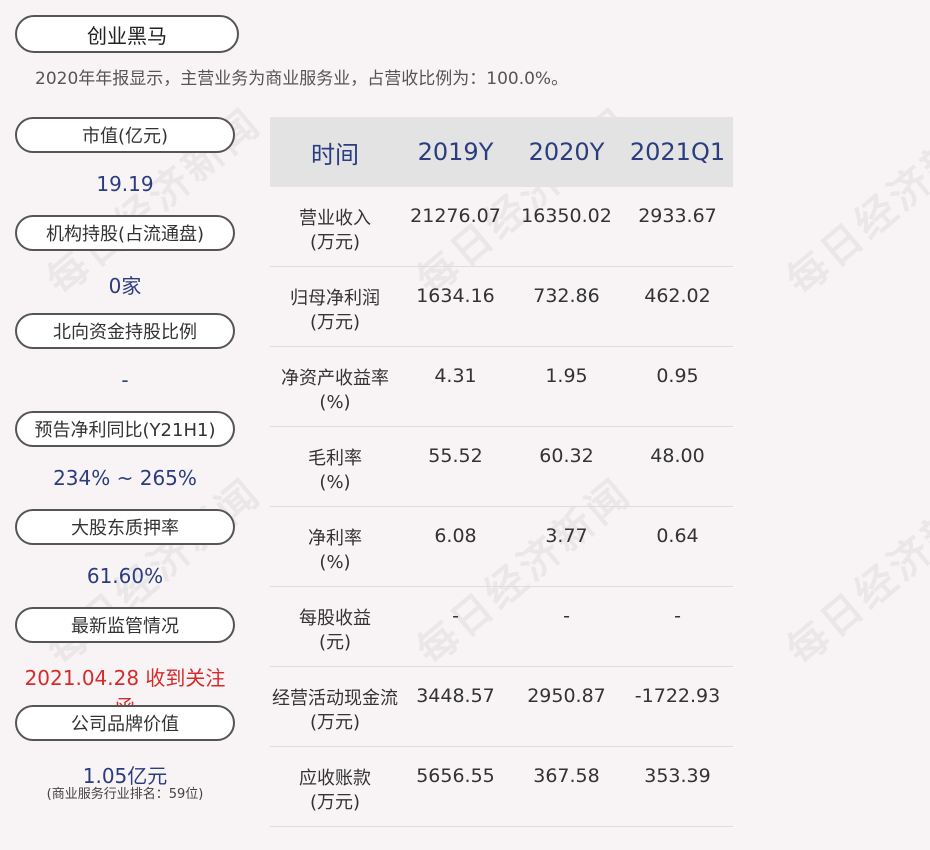  What do you see at coordinates (455, 456) in the screenshot?
I see `row-value: 55.52` at bounding box center [455, 456].